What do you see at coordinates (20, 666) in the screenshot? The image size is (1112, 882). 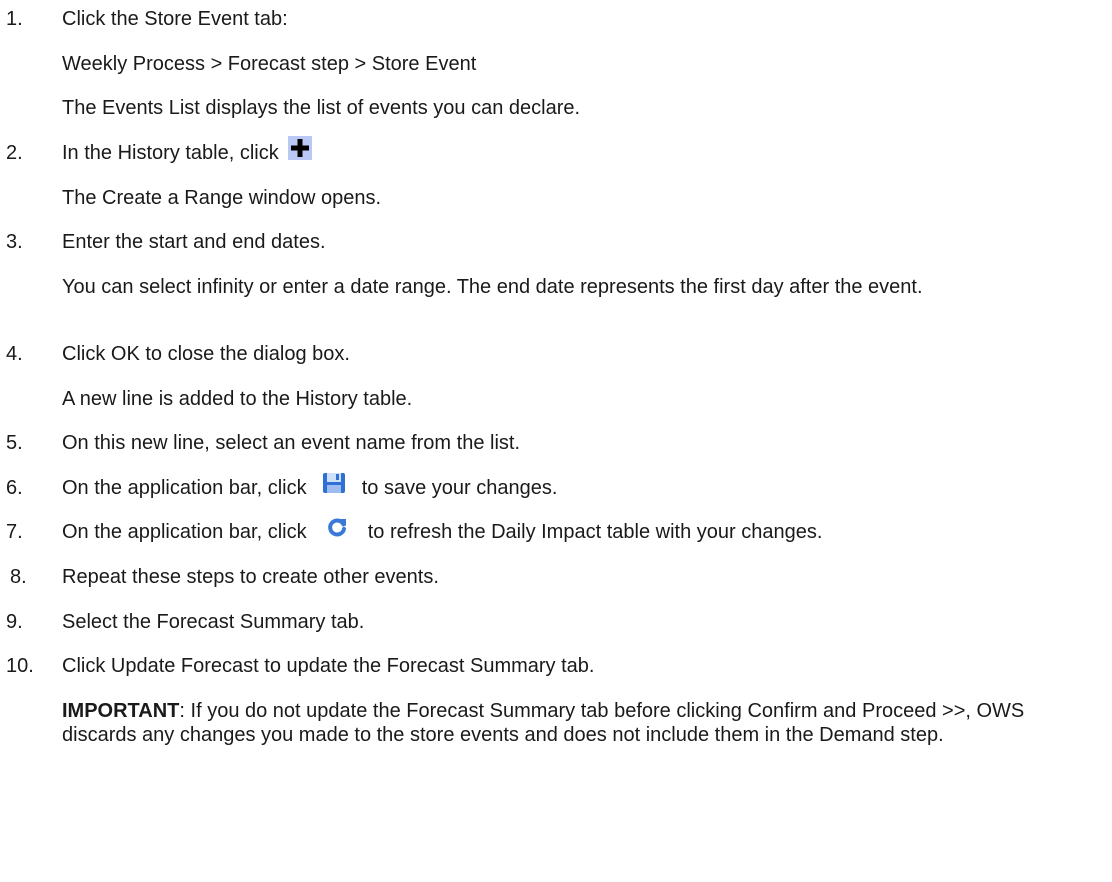 I see `step-number: 10.` at bounding box center [20, 666].